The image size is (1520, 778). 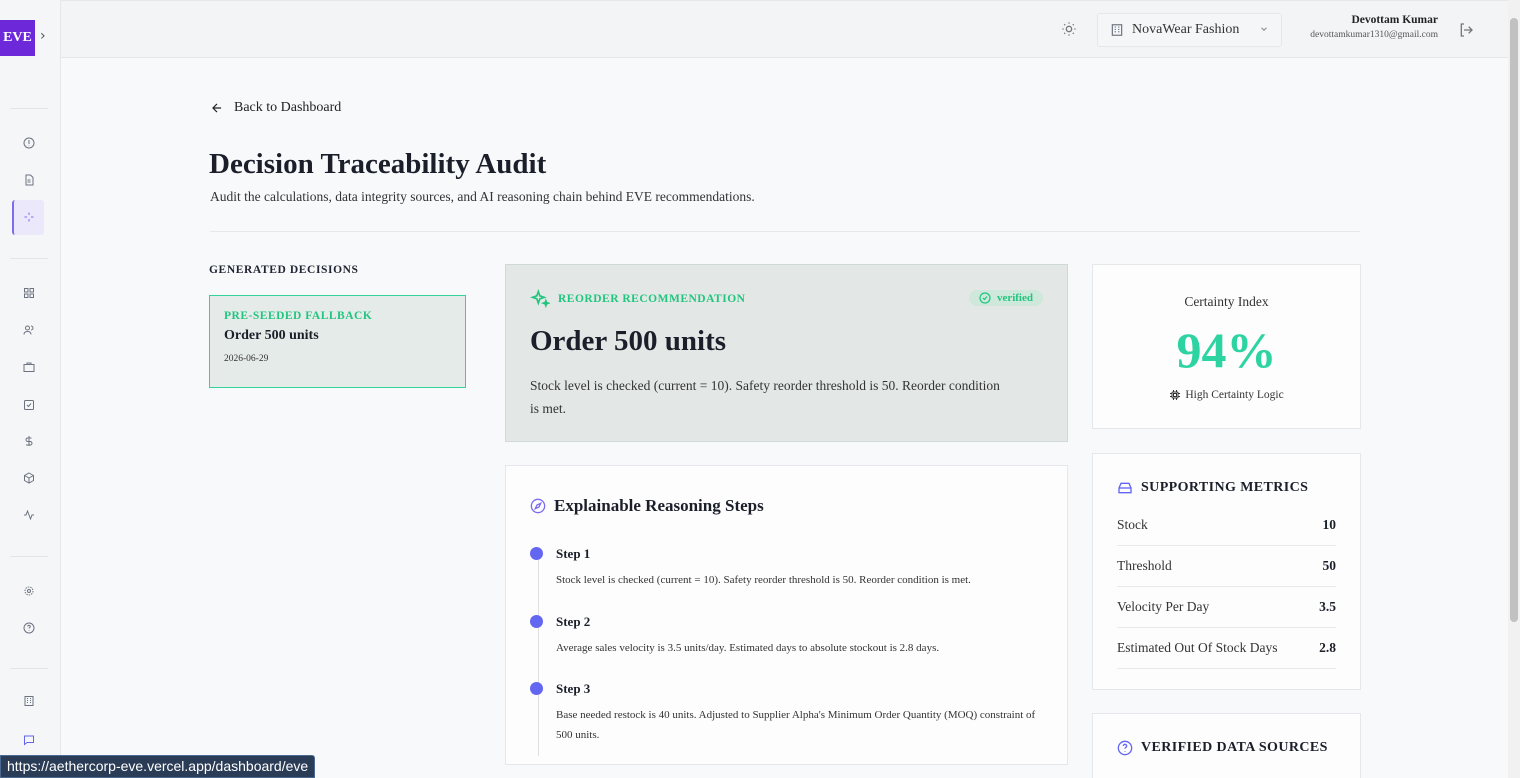 What do you see at coordinates (43, 36) in the screenshot?
I see `chevron-right-icon: ›` at bounding box center [43, 36].